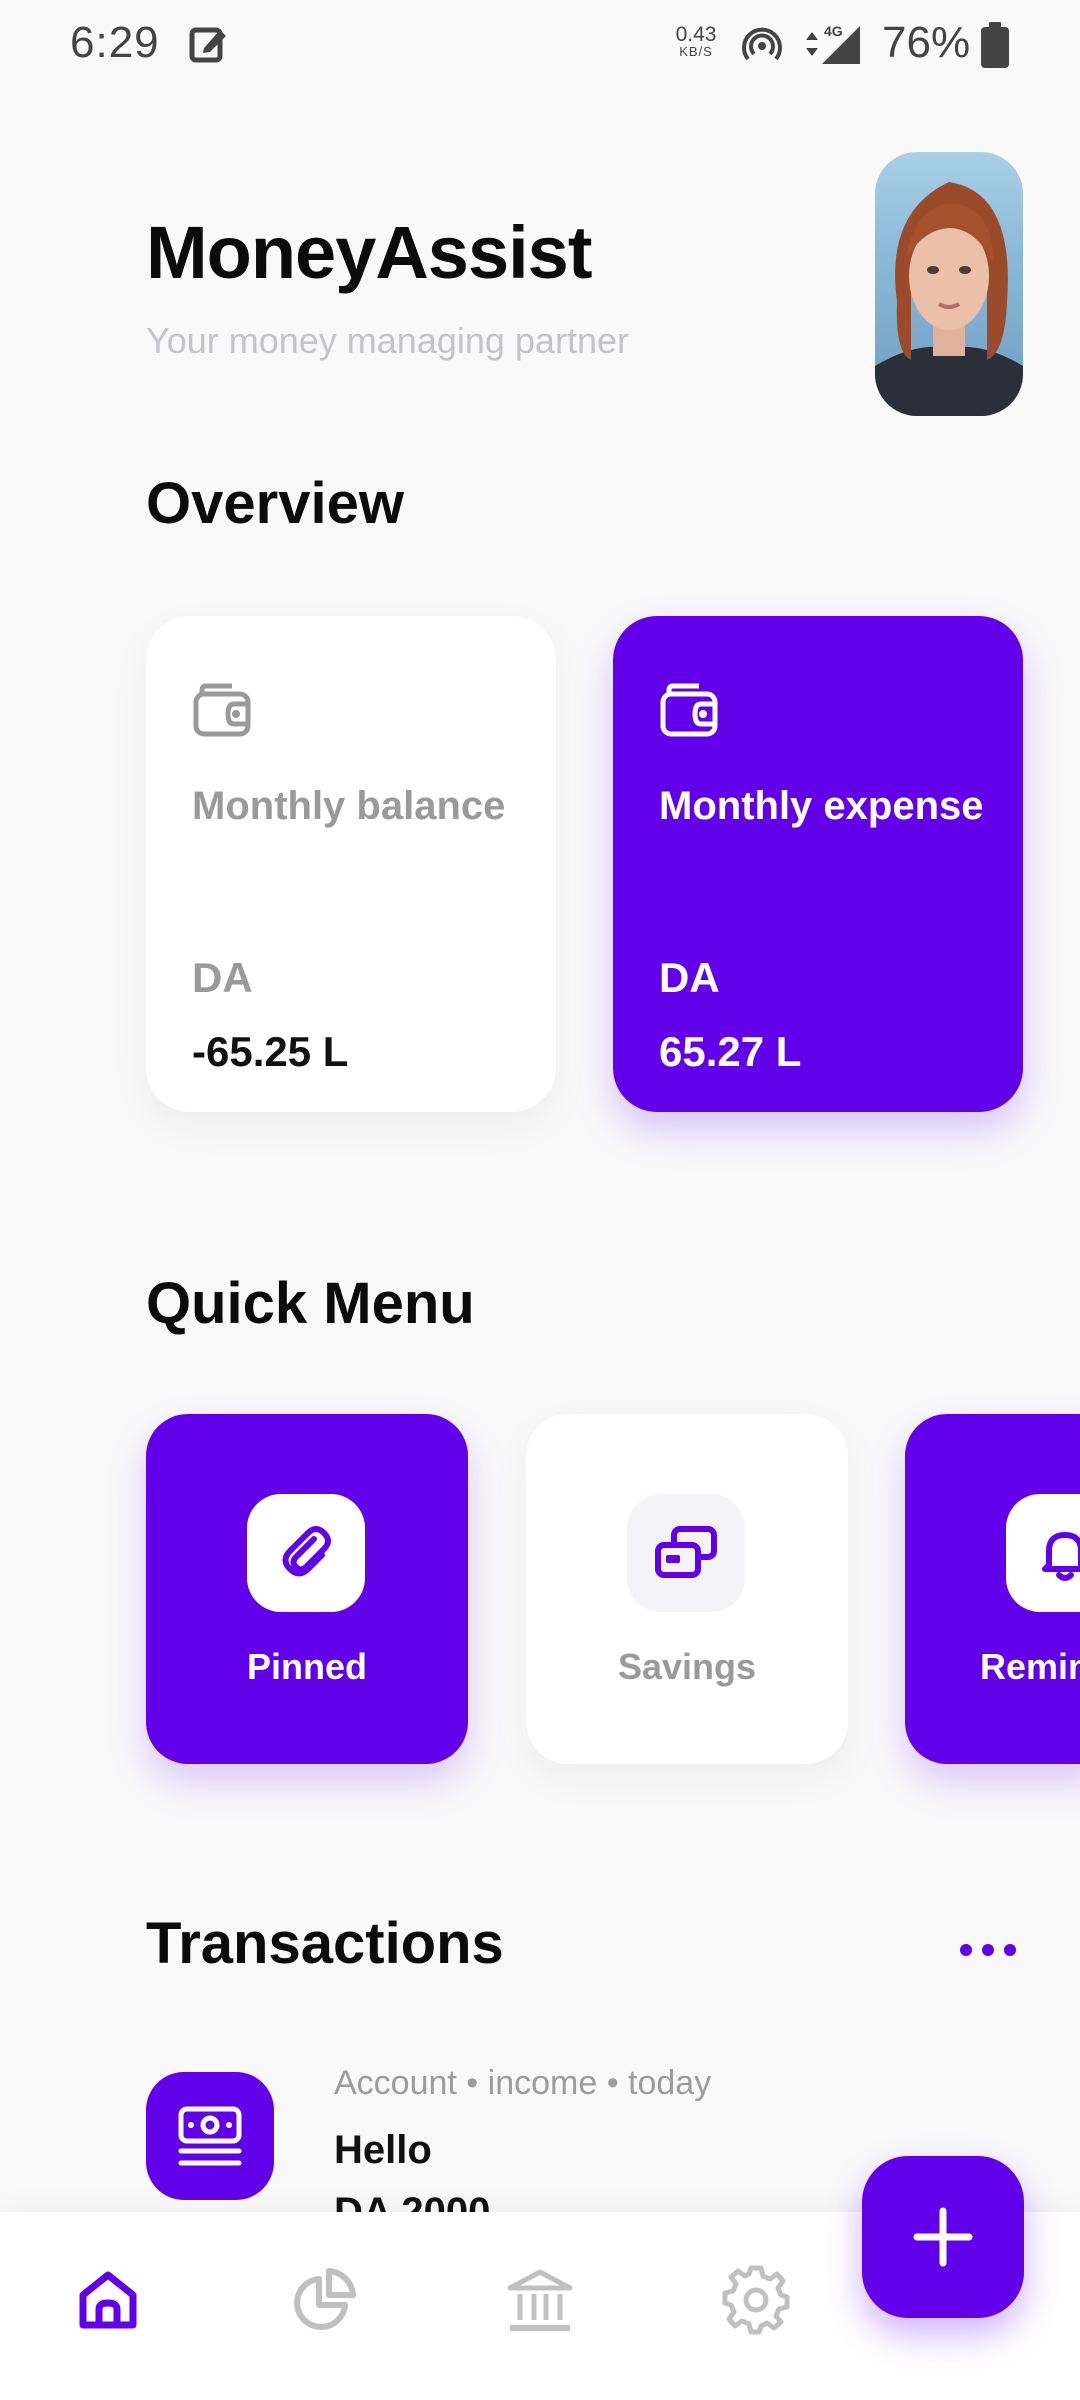  What do you see at coordinates (369, 252) in the screenshot?
I see `app-title: MoneyAssist` at bounding box center [369, 252].